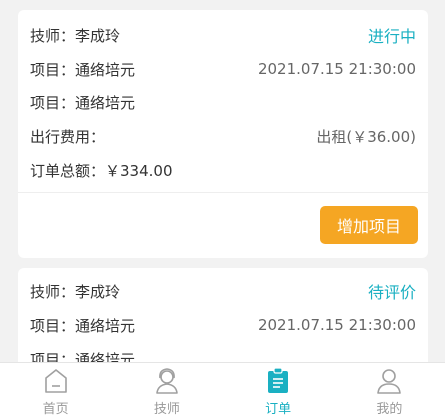  Describe the element at coordinates (223, 192) in the screenshot. I see `divider` at that location.